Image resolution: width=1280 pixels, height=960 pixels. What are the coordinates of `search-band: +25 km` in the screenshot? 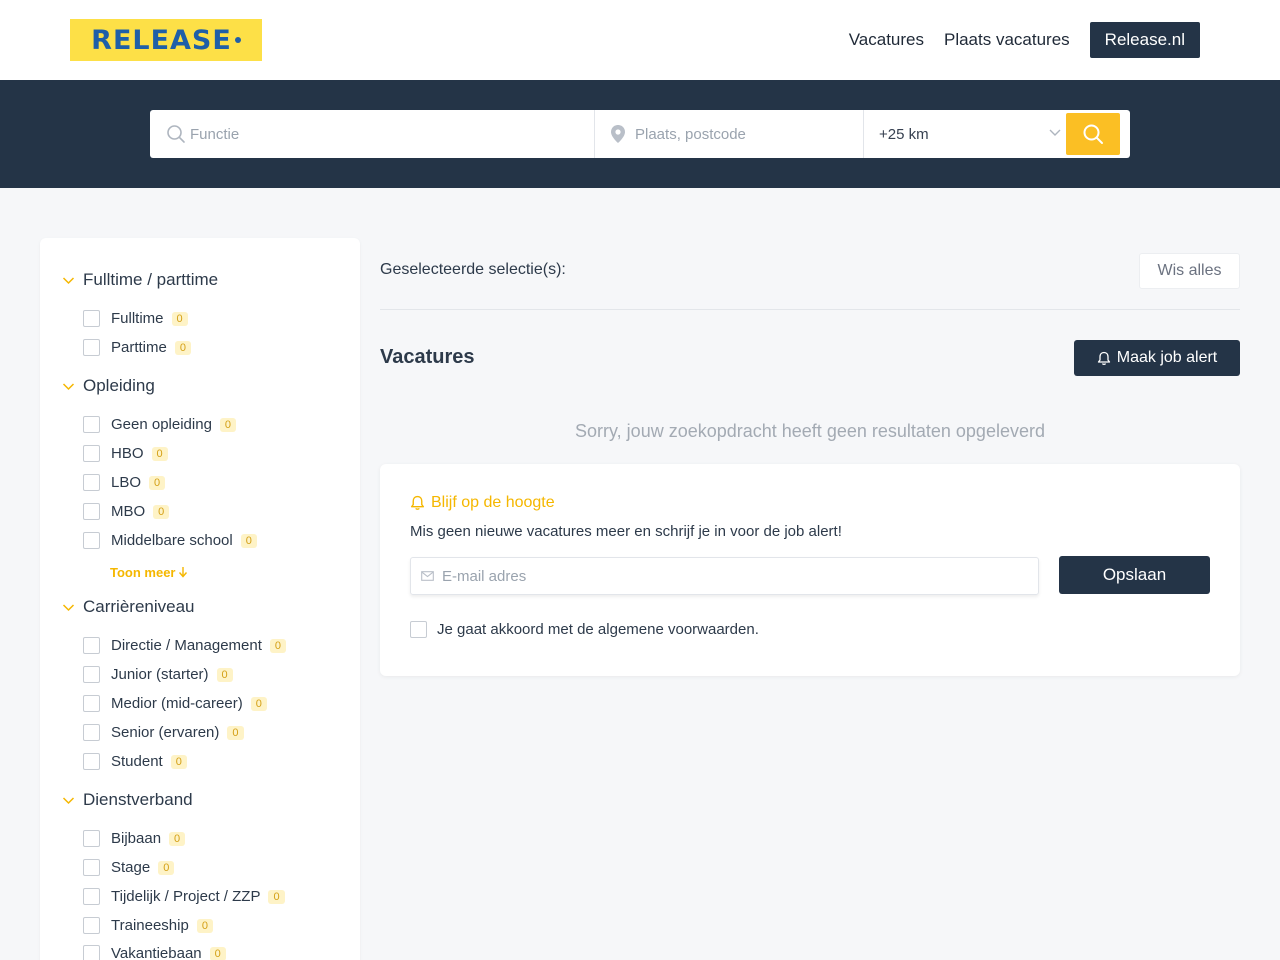 It's located at (640, 134).